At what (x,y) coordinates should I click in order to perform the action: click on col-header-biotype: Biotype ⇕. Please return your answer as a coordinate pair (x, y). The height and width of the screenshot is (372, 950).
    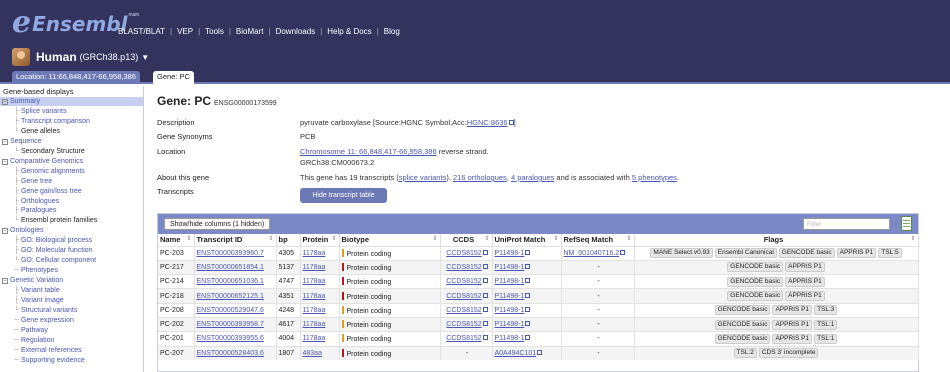
    Looking at the image, I should click on (390, 240).